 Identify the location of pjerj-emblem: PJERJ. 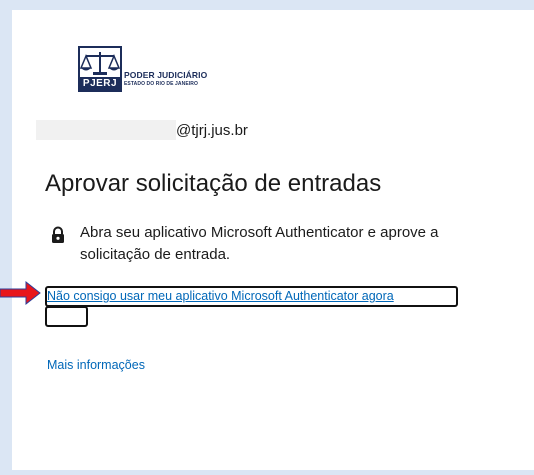
(100, 69).